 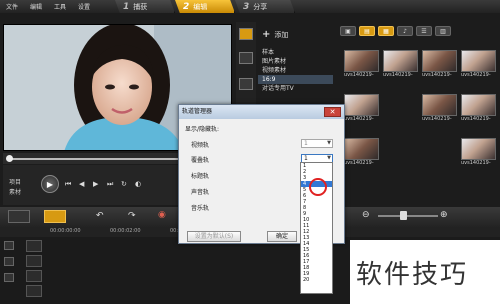 What do you see at coordinates (34, 246) in the screenshot?
I see `video-track-header` at bounding box center [34, 246].